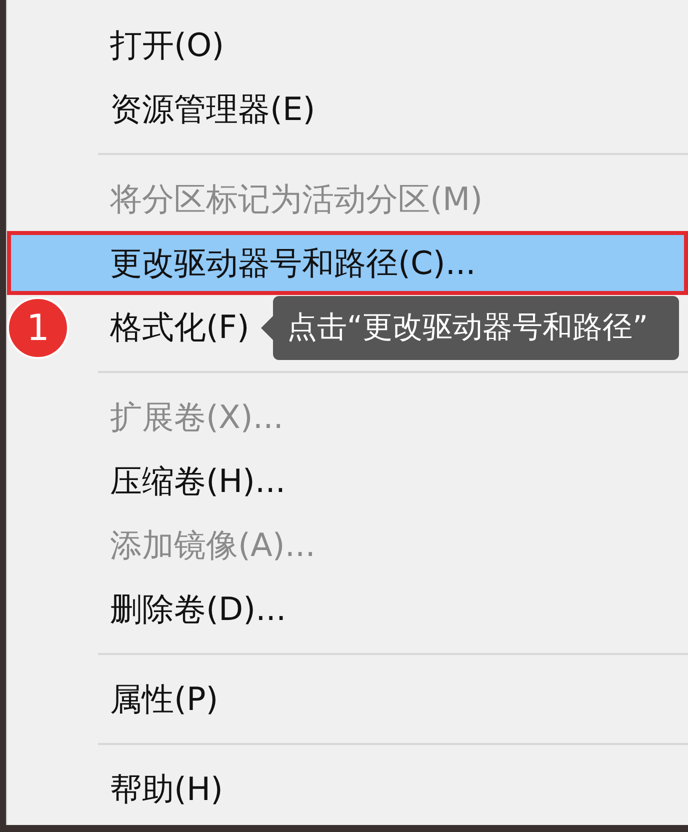 This screenshot has width=688, height=832. Describe the element at coordinates (347, 45) in the screenshot. I see `menu-item: 打开(O)` at that location.